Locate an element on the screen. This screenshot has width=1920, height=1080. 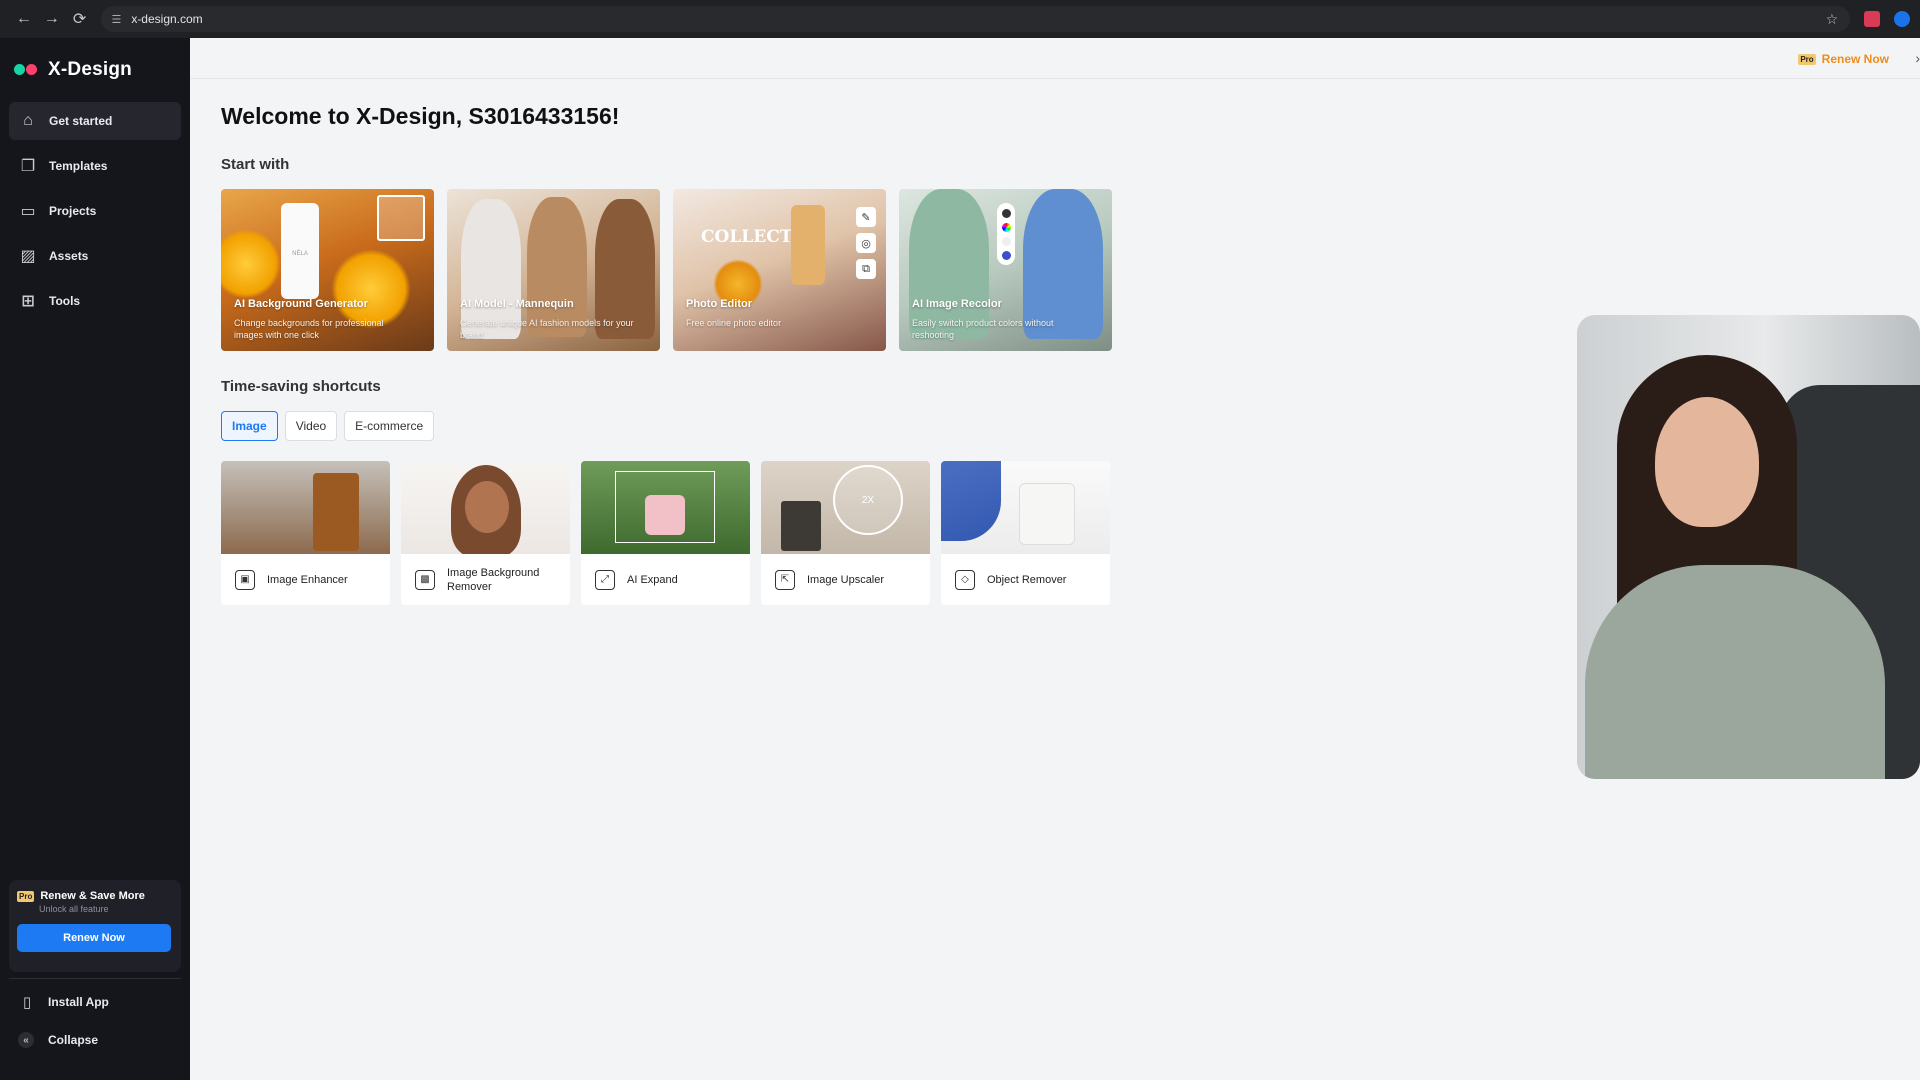
forward-icon: → is located at coordinates (52, 19).